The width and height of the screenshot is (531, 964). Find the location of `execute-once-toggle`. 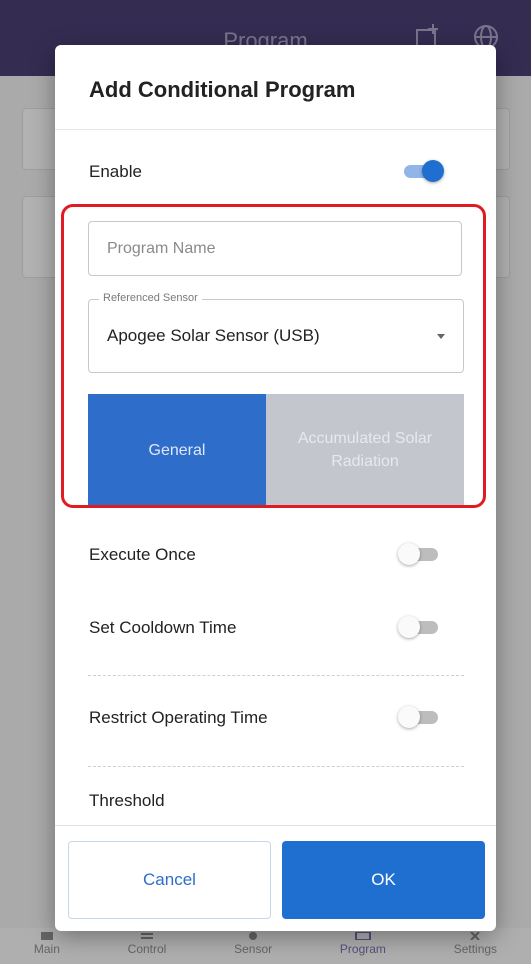

execute-once-toggle is located at coordinates (420, 554).